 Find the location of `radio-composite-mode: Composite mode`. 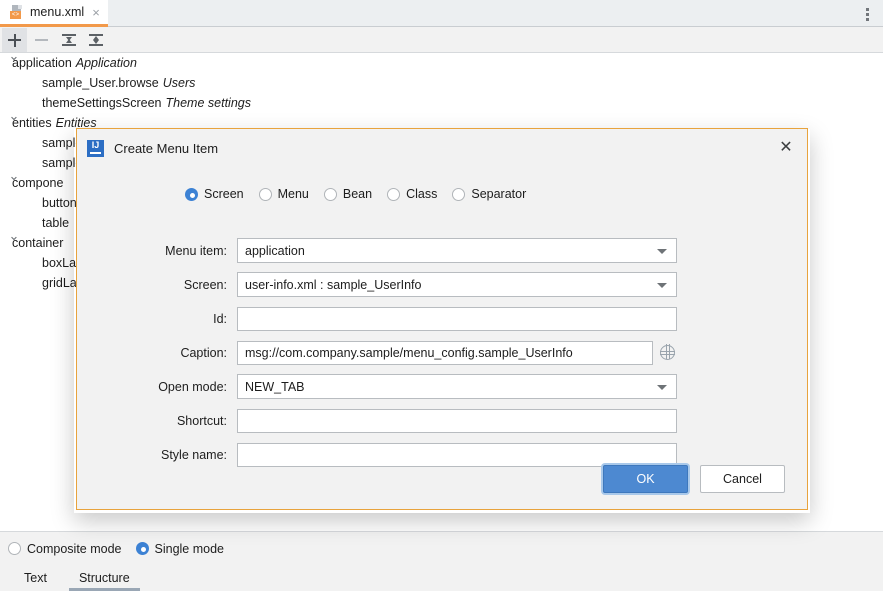

radio-composite-mode: Composite mode is located at coordinates (65, 549).